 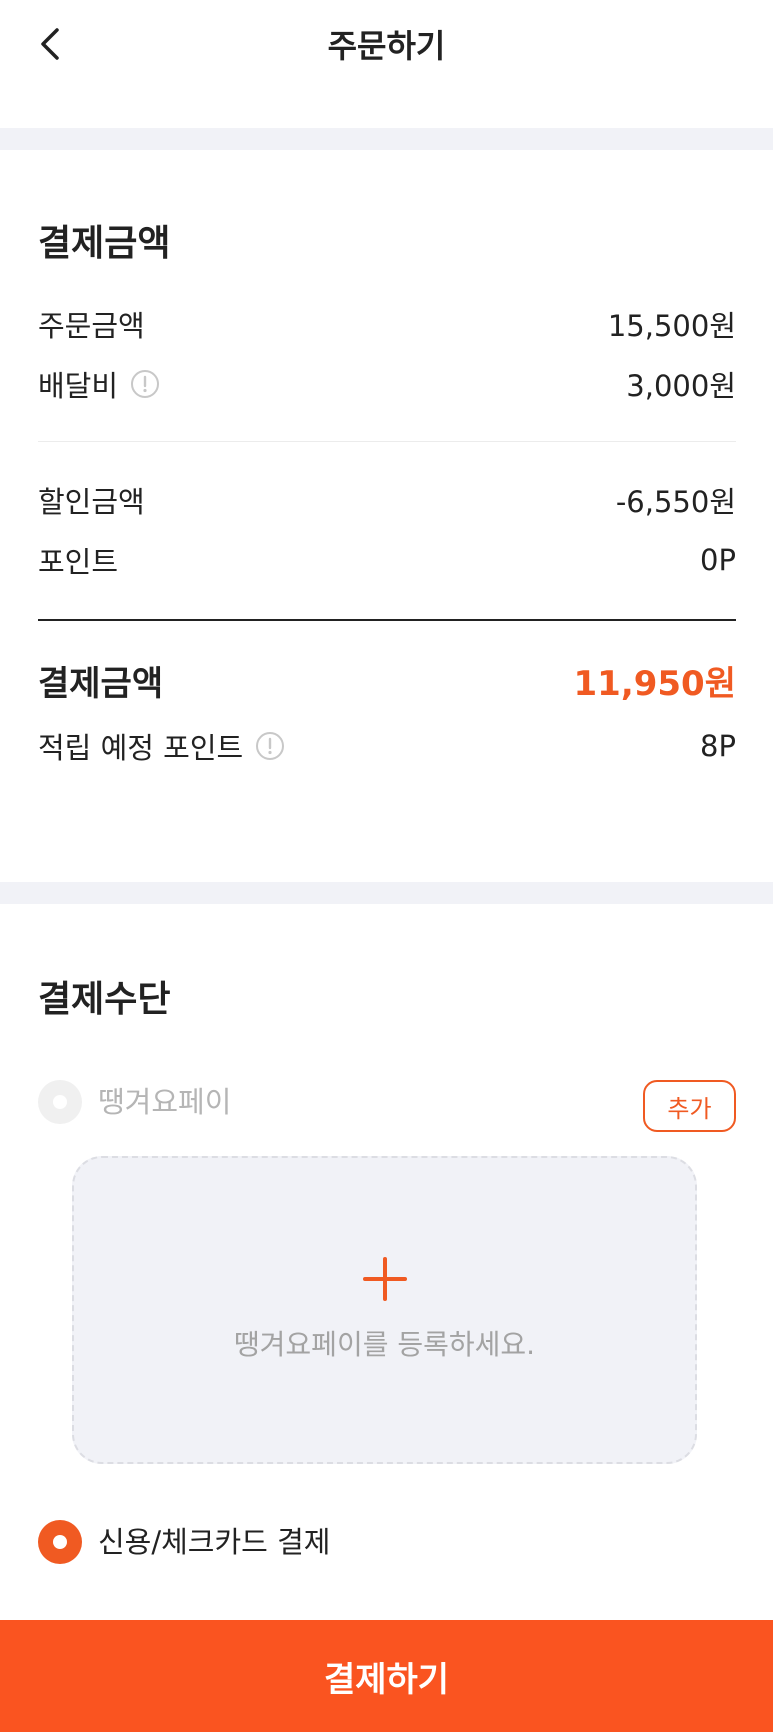 I want to click on discount-value: -6,550원, so click(x=675, y=502).